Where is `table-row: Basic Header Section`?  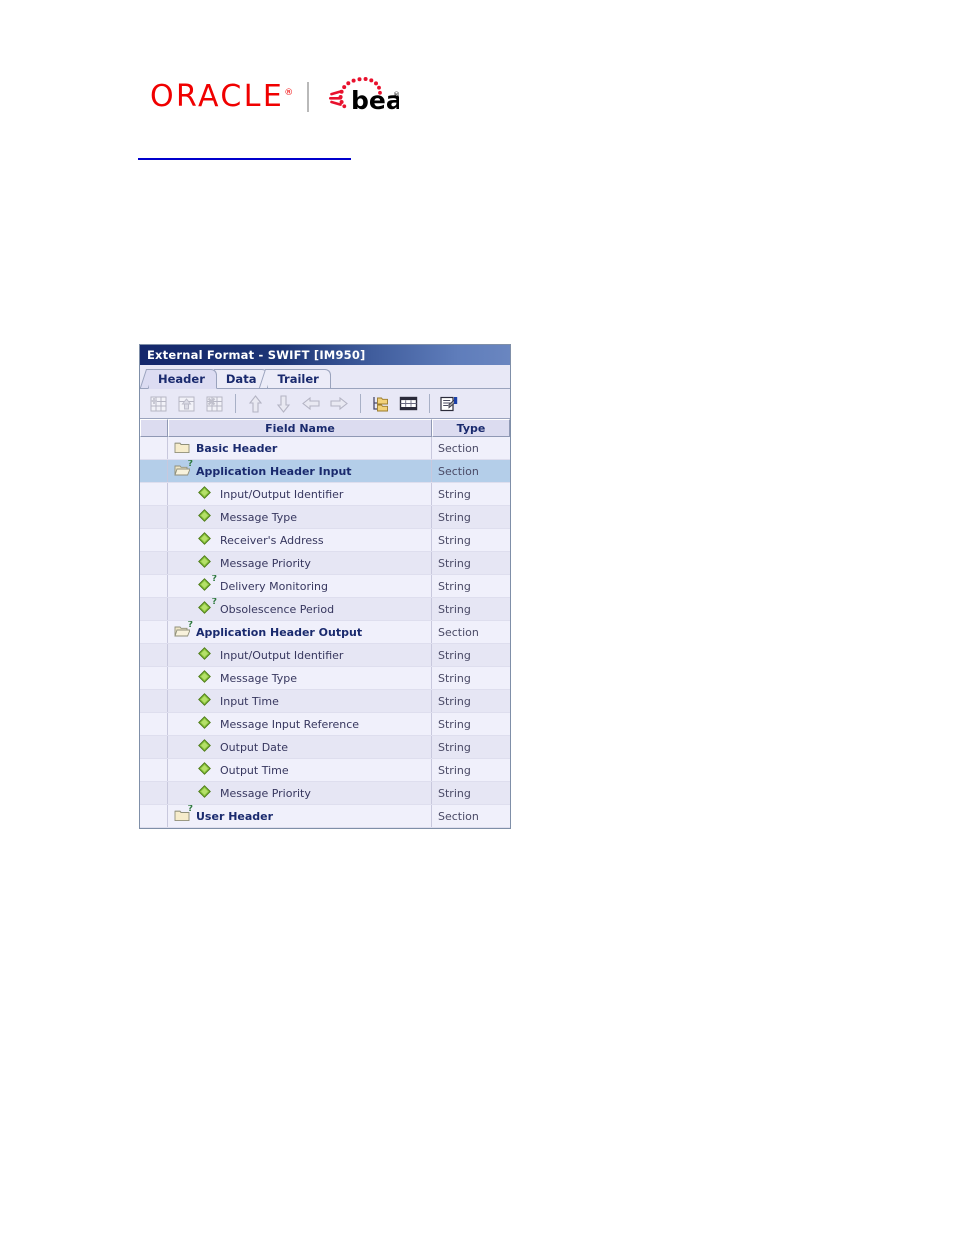 table-row: Basic Header Section is located at coordinates (325, 448).